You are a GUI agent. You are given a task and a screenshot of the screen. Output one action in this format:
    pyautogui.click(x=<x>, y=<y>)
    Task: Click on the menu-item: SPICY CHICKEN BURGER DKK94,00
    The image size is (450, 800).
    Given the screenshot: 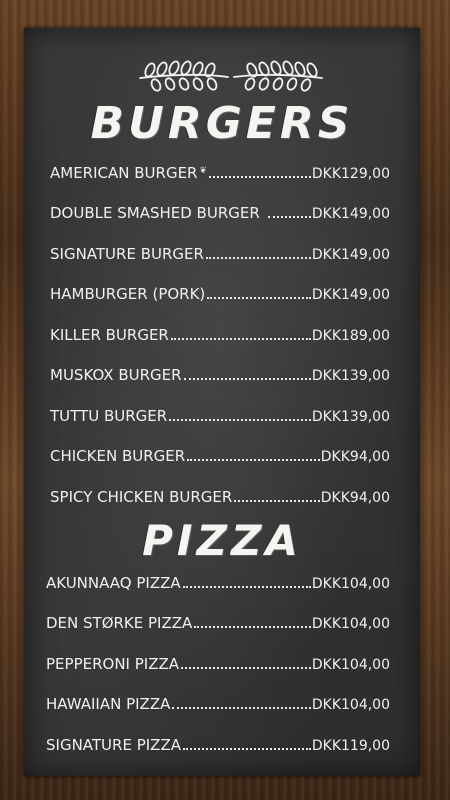 What is the action you would take?
    pyautogui.click(x=220, y=494)
    